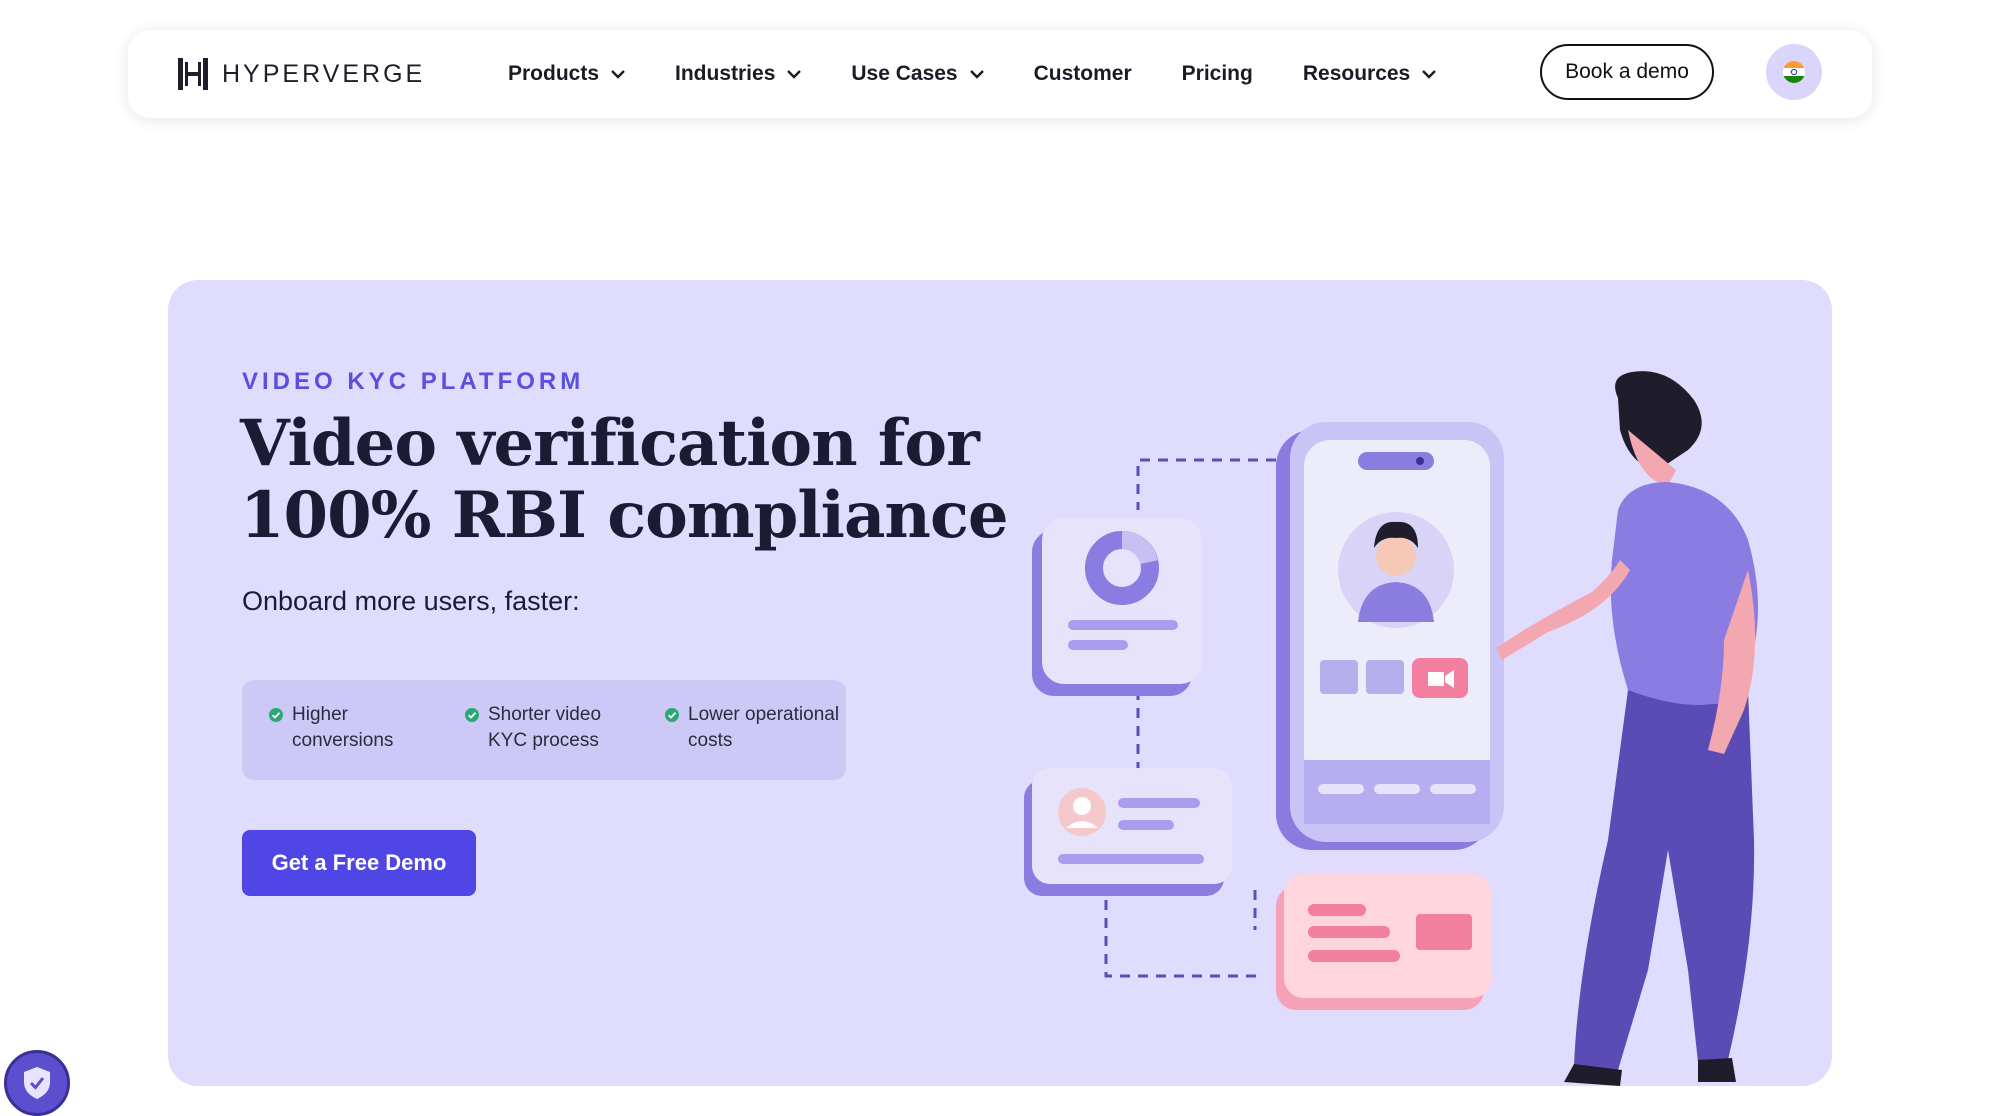  I want to click on benefit-item: Higher conversions, so click(344, 741).